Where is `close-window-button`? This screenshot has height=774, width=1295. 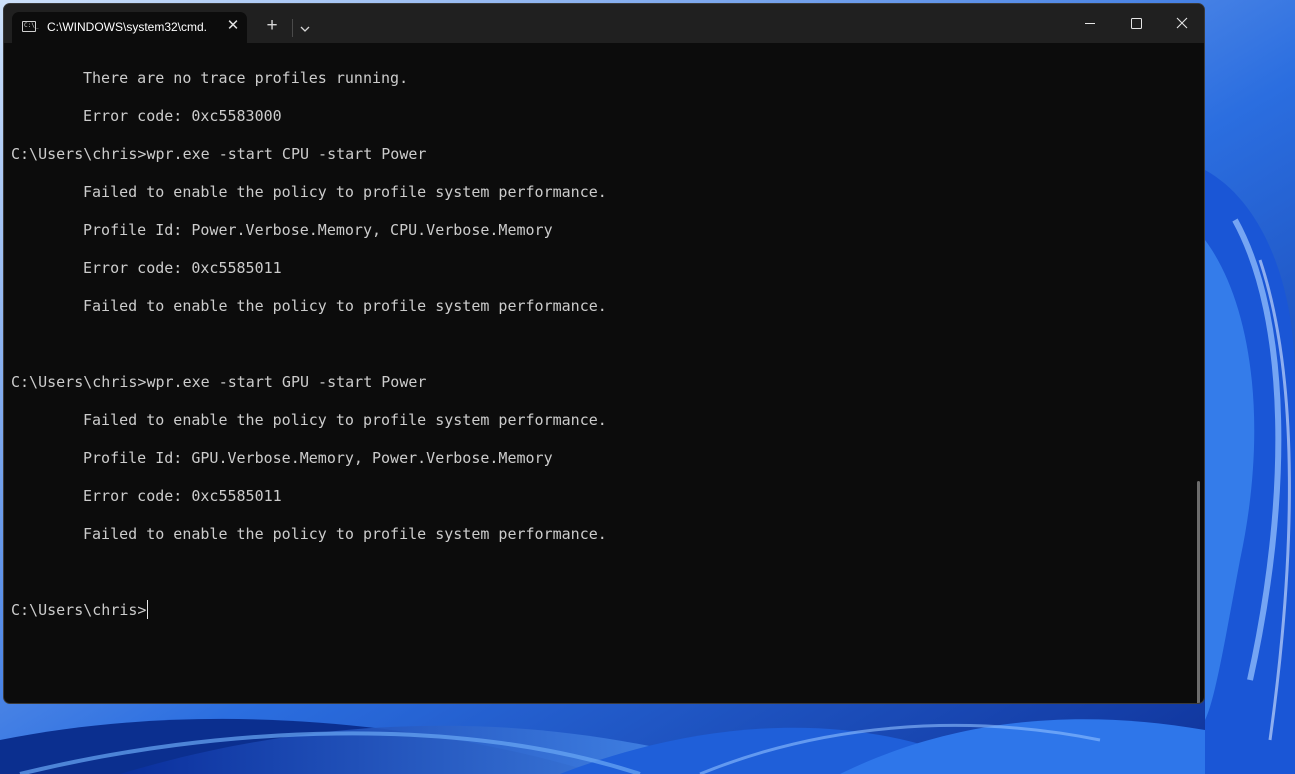
close-window-button is located at coordinates (1181, 23).